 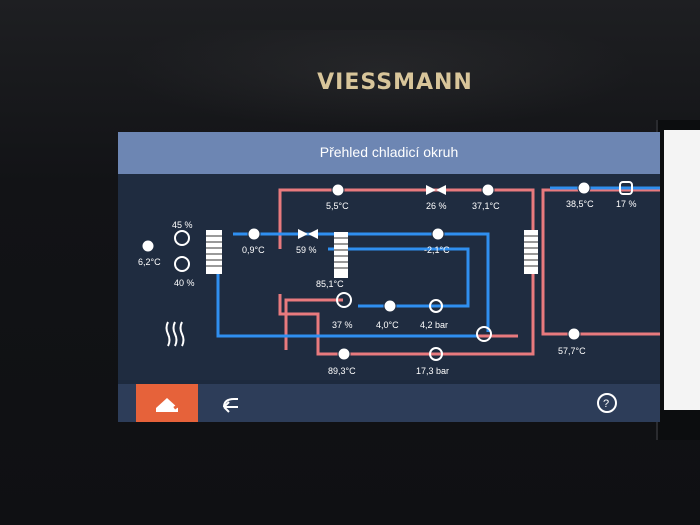 What do you see at coordinates (600, 262) in the screenshot?
I see `hot-pipe-right` at bounding box center [600, 262].